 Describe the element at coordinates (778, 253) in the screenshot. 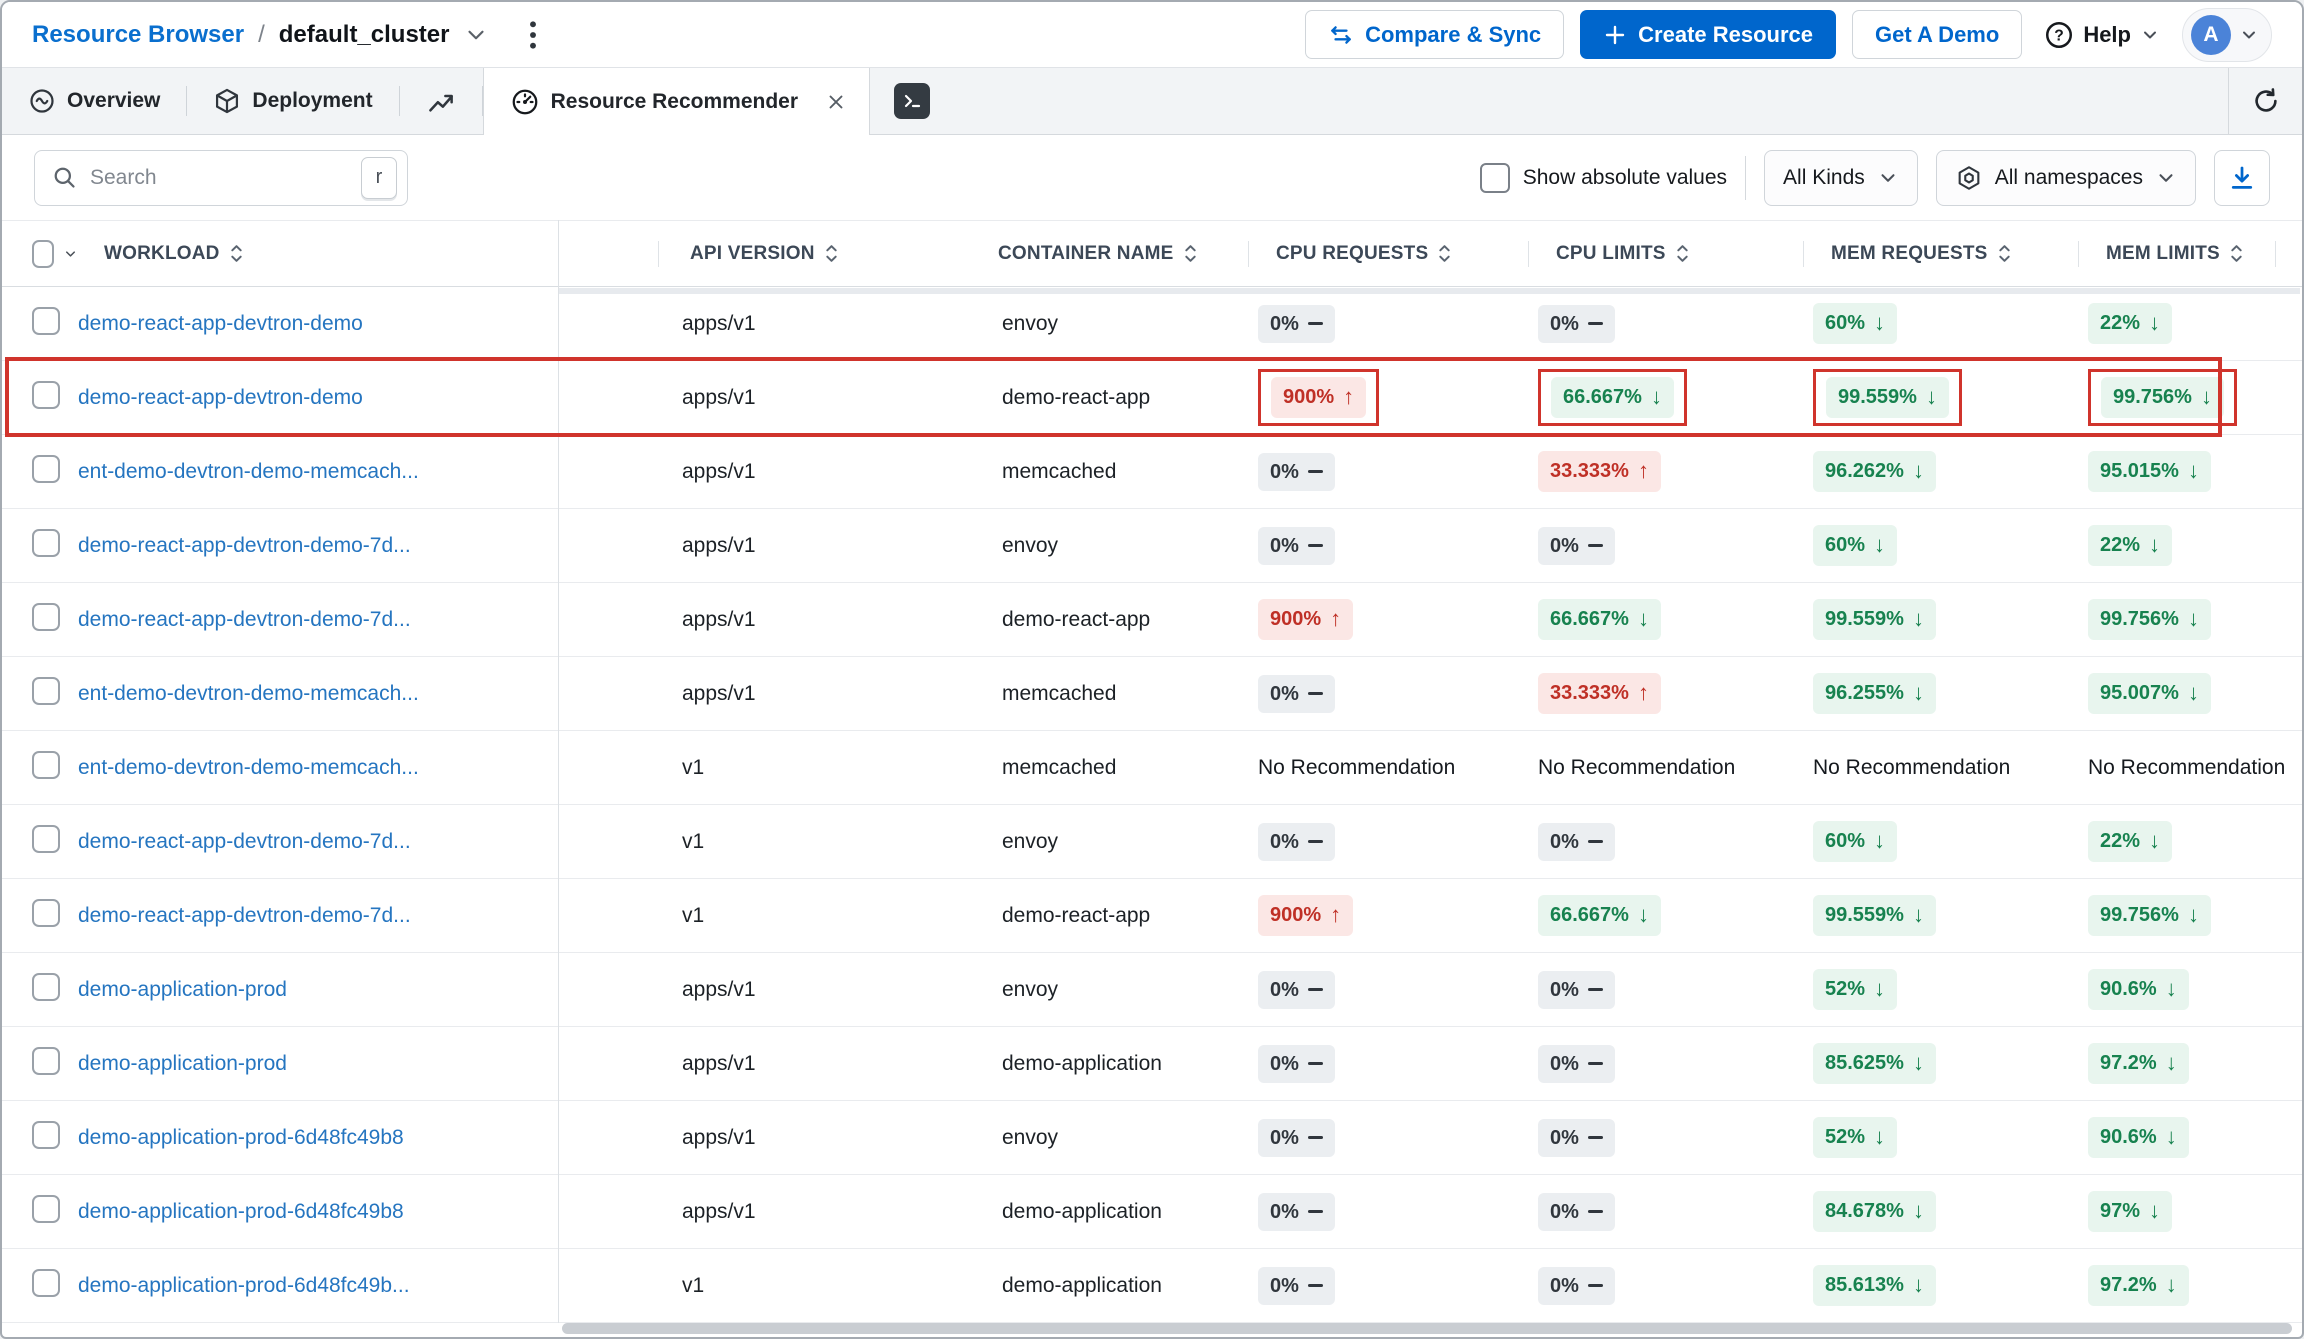

I see `column-header-api-version: API VERSION` at that location.